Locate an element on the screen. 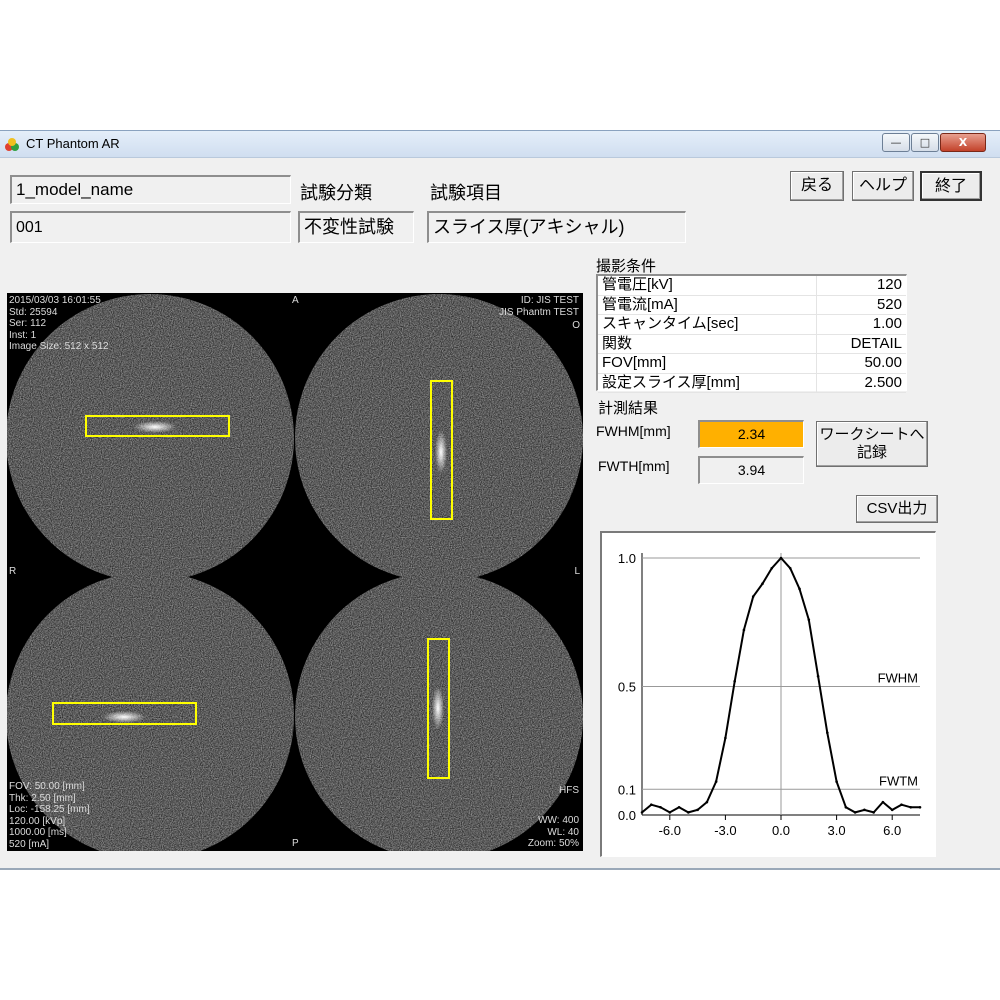  title-bar: CT Phantom AR — □ X is located at coordinates (500, 144).